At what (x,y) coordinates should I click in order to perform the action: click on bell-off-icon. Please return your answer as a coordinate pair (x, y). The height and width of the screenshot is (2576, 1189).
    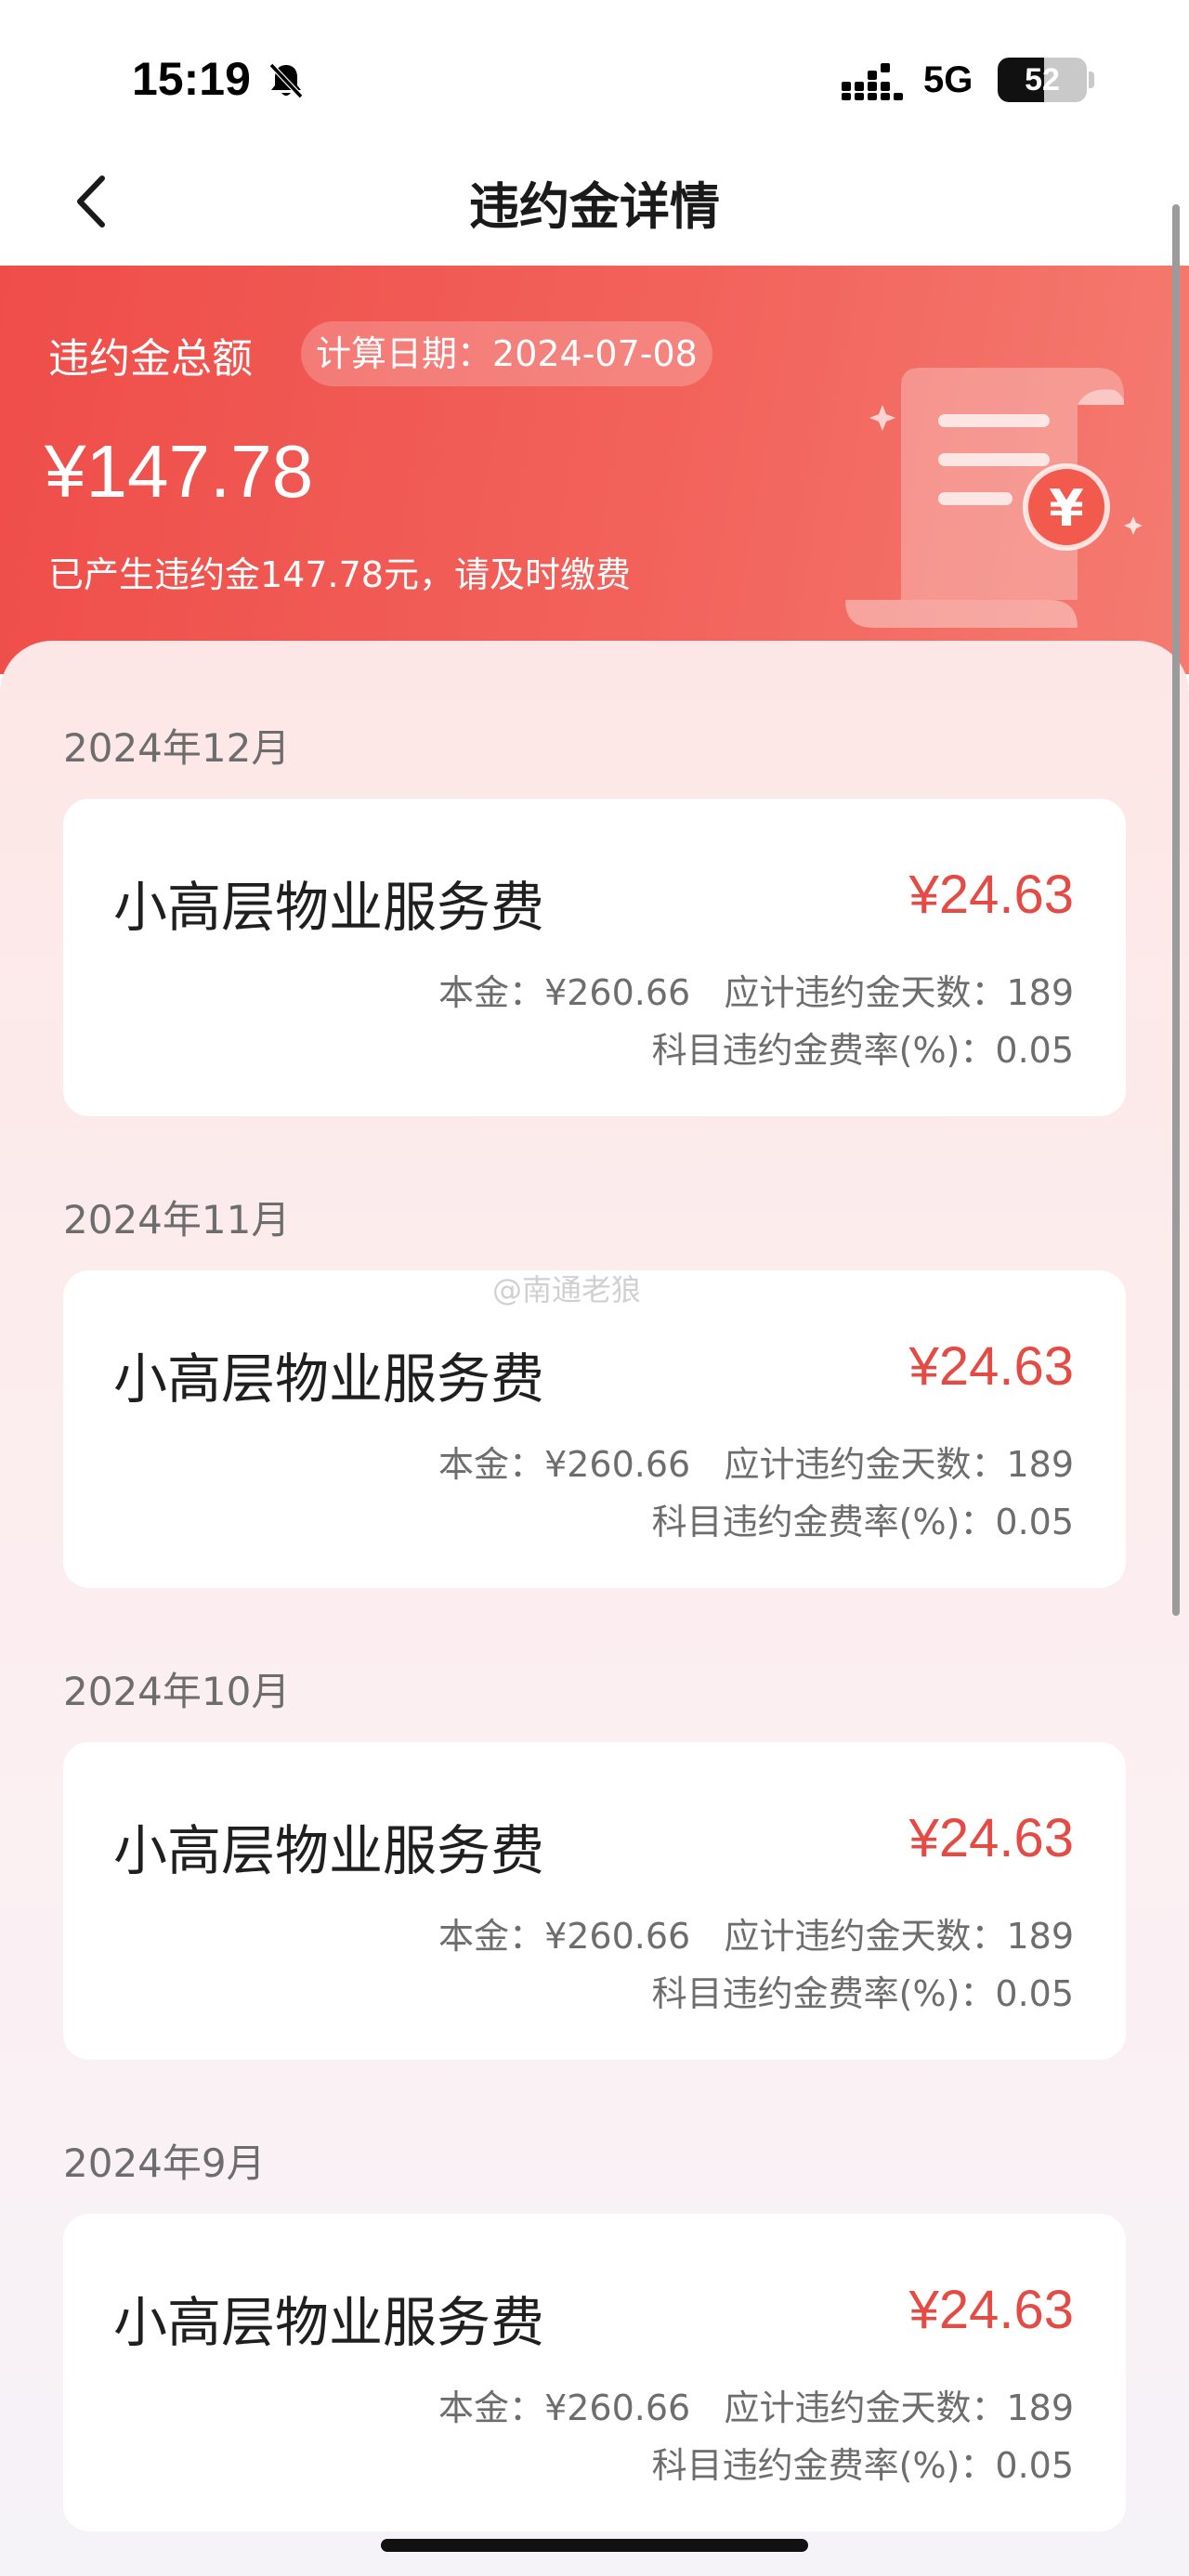
    Looking at the image, I should click on (286, 79).